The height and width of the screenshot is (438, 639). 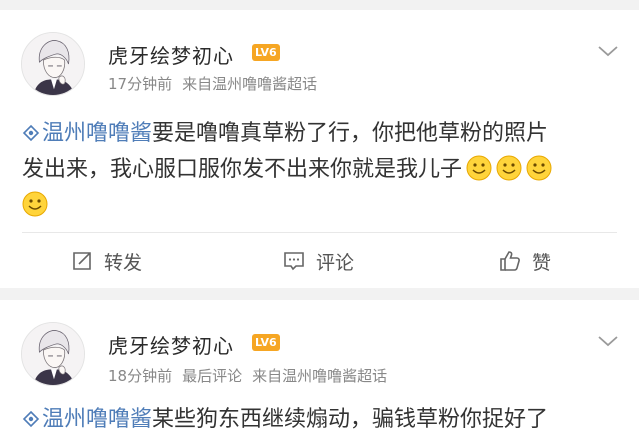 What do you see at coordinates (350, 419) in the screenshot?
I see `post-text-1: 某些狗东西继续煽动，骗钱草粉你捉好了` at bounding box center [350, 419].